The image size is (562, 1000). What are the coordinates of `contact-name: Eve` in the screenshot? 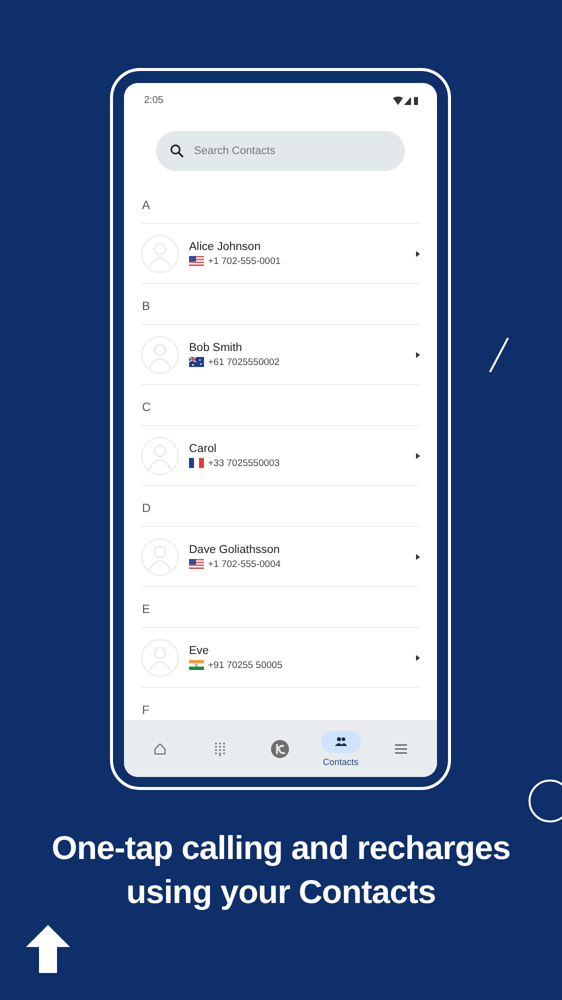 It's located at (199, 650).